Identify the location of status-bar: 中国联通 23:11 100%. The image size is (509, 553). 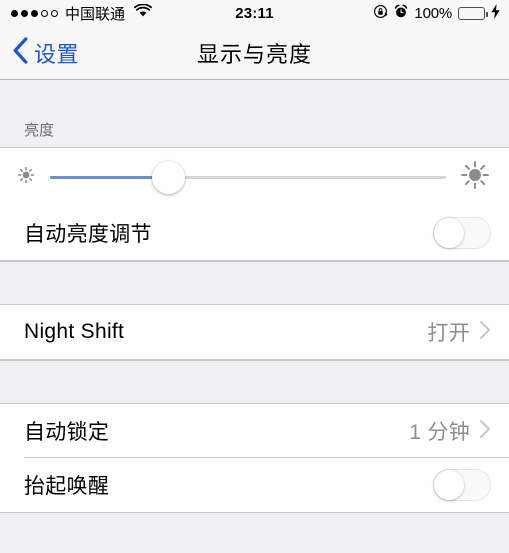
(254, 13).